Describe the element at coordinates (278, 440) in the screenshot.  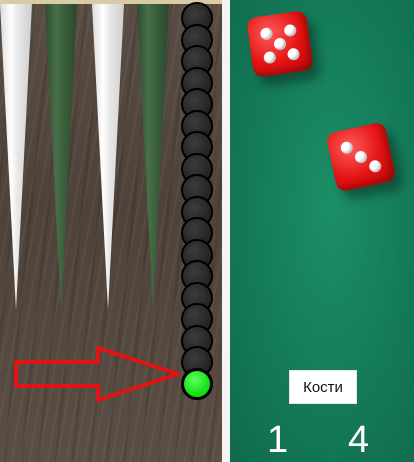
I see `die-value-1: 1` at that location.